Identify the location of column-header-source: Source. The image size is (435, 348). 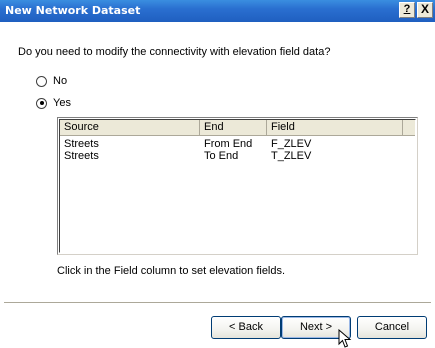
(130, 128).